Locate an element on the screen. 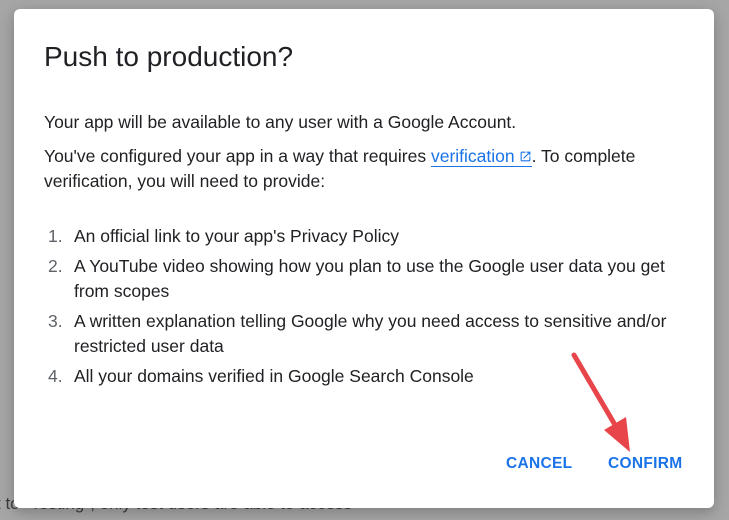 This screenshot has width=729, height=520. verification-link: verification is located at coordinates (481, 156).